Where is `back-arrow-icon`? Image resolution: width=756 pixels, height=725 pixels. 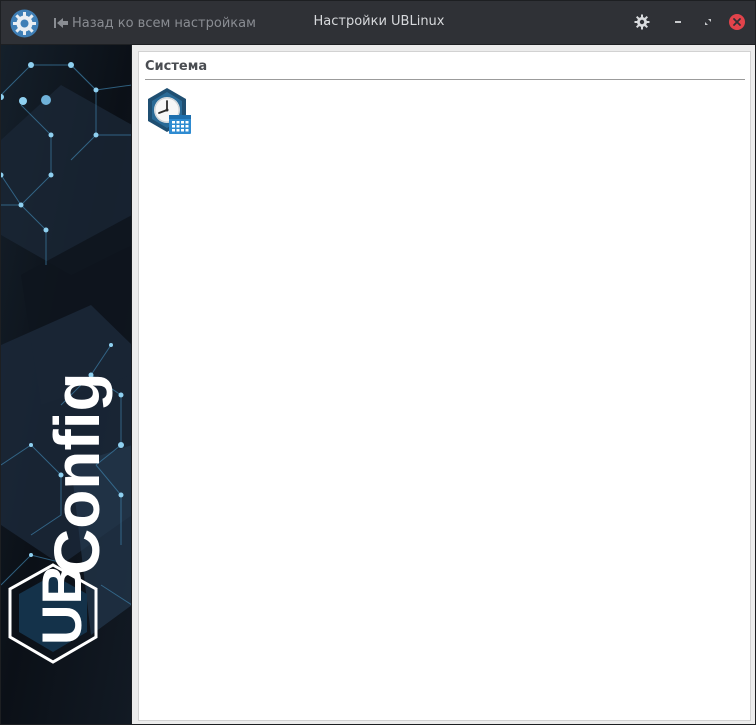
back-arrow-icon is located at coordinates (61, 23).